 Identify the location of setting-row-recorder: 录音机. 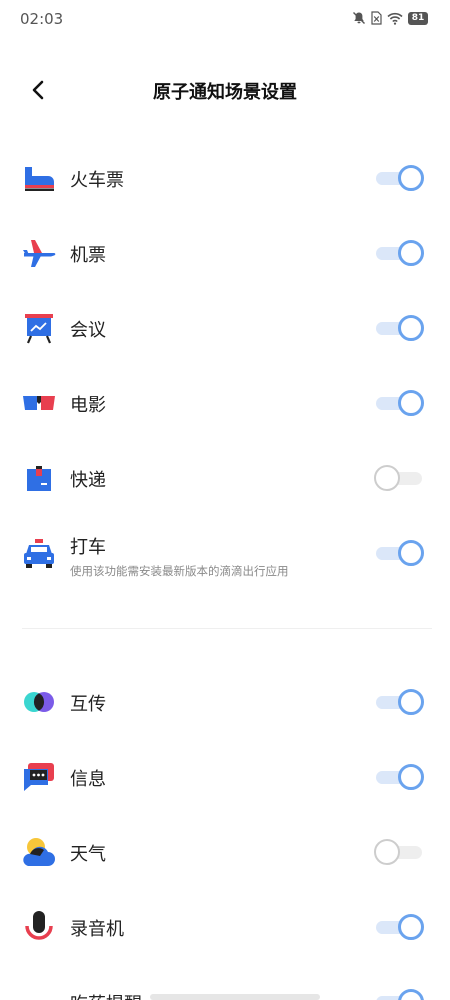
(225, 927).